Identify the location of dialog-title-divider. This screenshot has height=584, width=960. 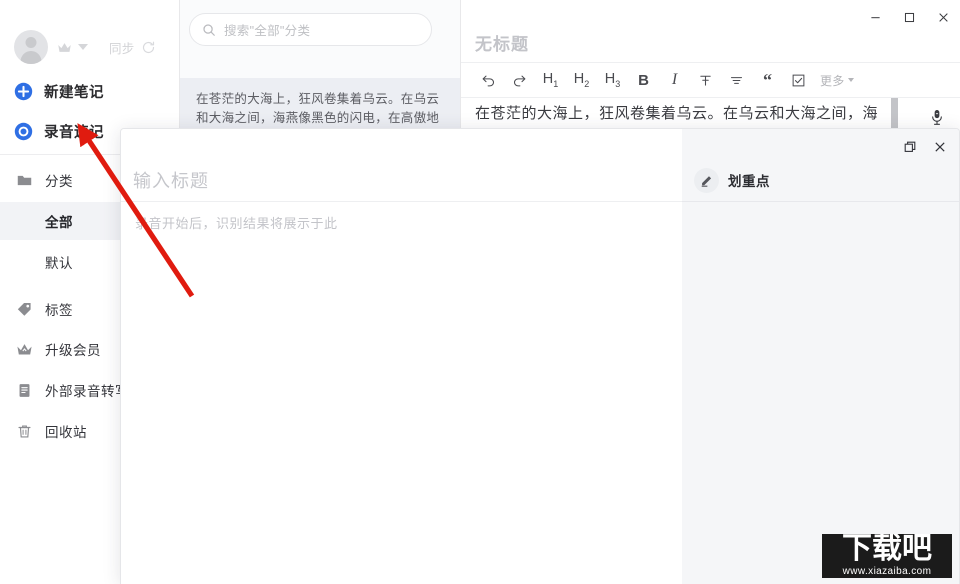
(401, 201).